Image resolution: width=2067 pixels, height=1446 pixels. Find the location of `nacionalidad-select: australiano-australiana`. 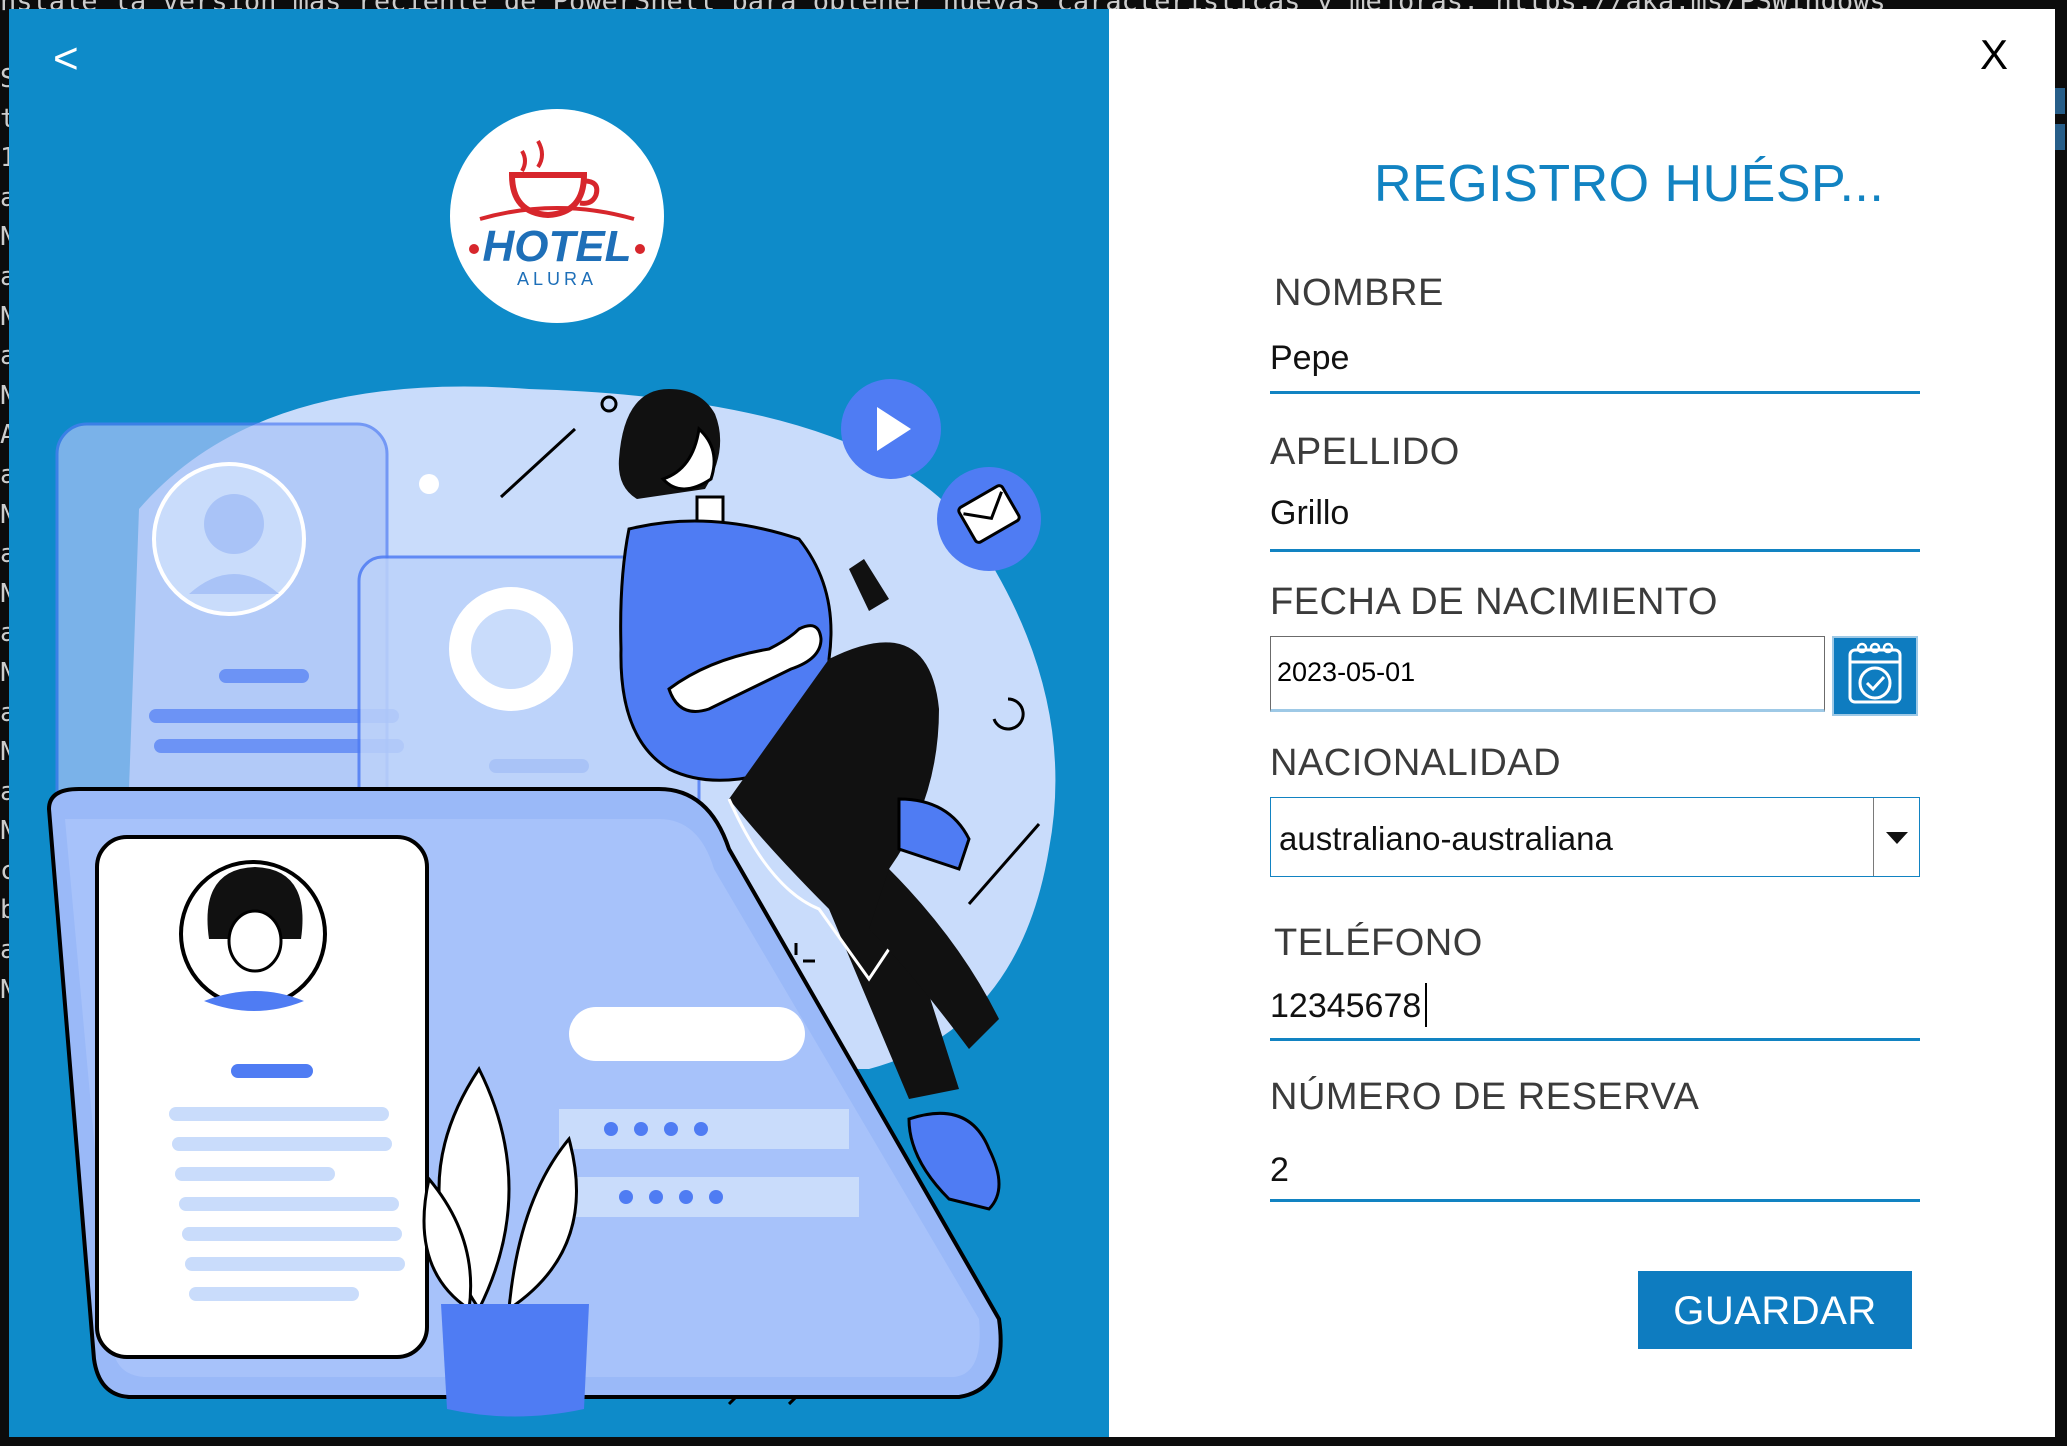

nacionalidad-select: australiano-australiana is located at coordinates (1595, 837).